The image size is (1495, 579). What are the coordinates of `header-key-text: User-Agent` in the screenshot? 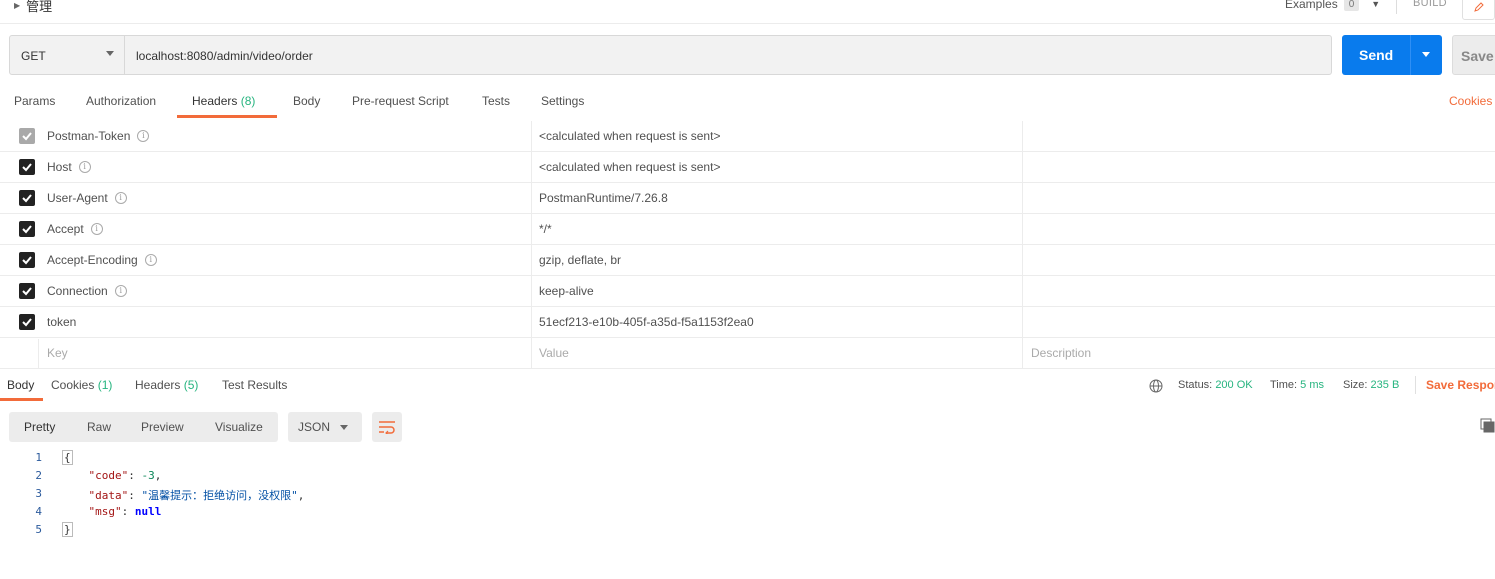 It's located at (77, 198).